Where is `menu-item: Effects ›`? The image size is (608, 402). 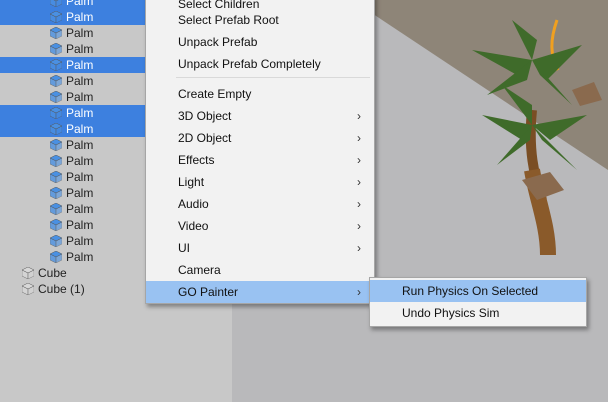 menu-item: Effects › is located at coordinates (260, 160).